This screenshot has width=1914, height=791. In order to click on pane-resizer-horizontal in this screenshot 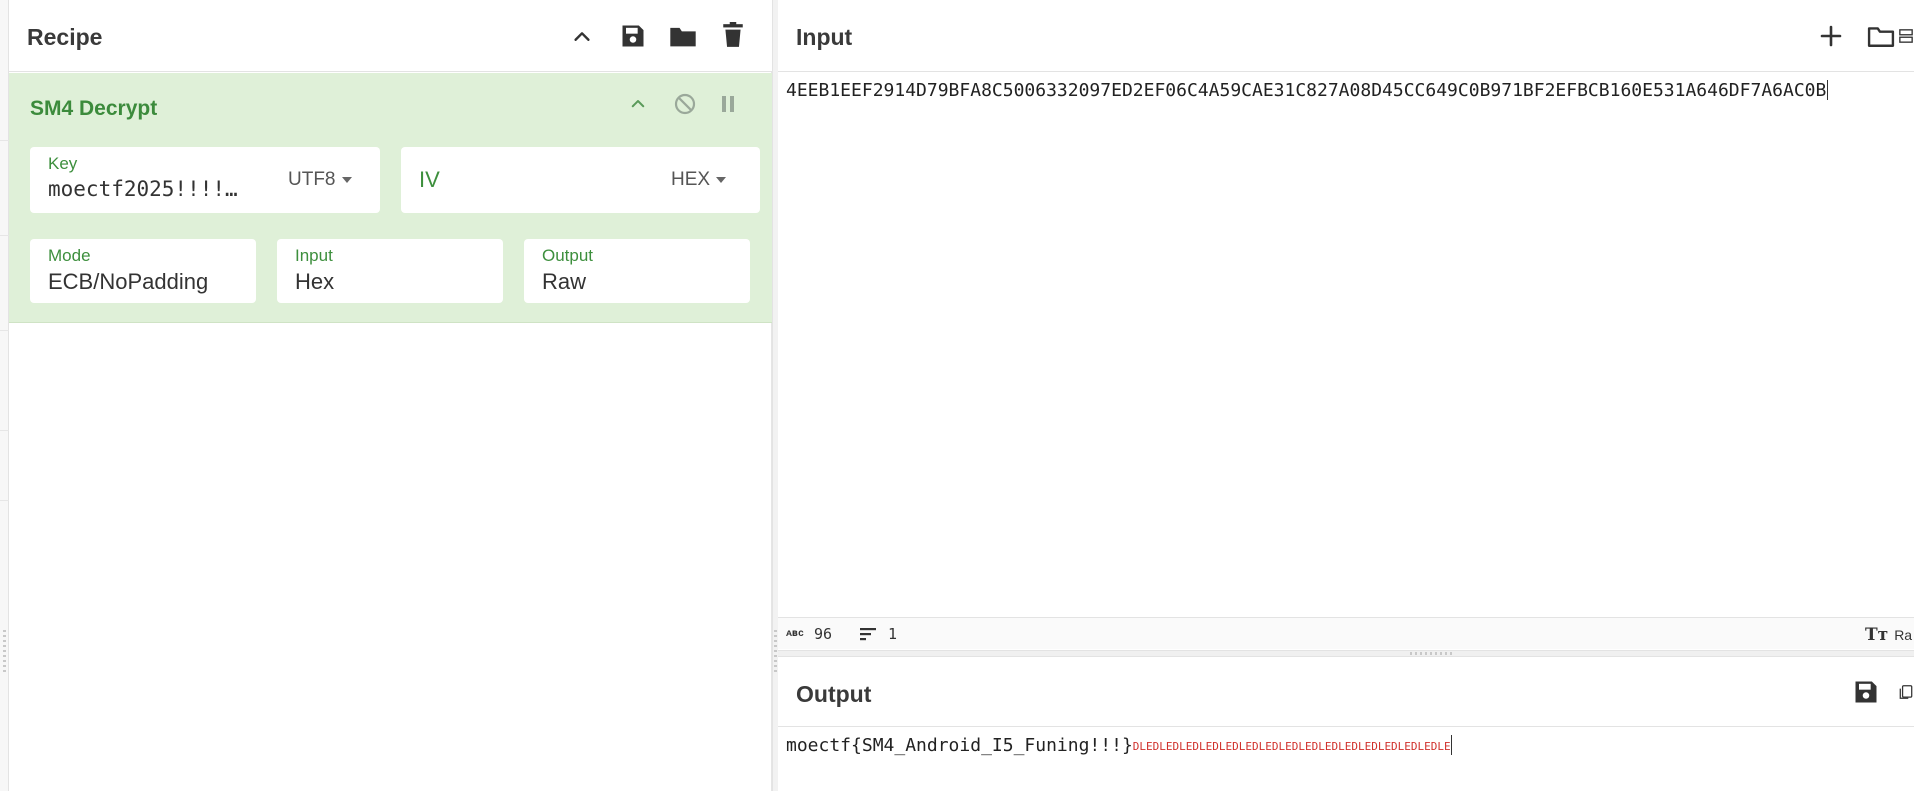, I will do `click(1346, 653)`.